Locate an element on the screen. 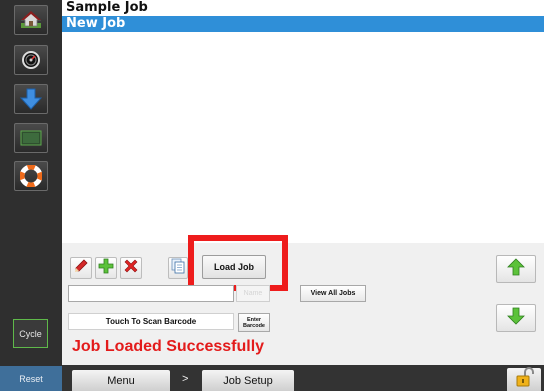 The image size is (544, 391). scan-barcode-label: Touch To Scan Barcode is located at coordinates (151, 321).